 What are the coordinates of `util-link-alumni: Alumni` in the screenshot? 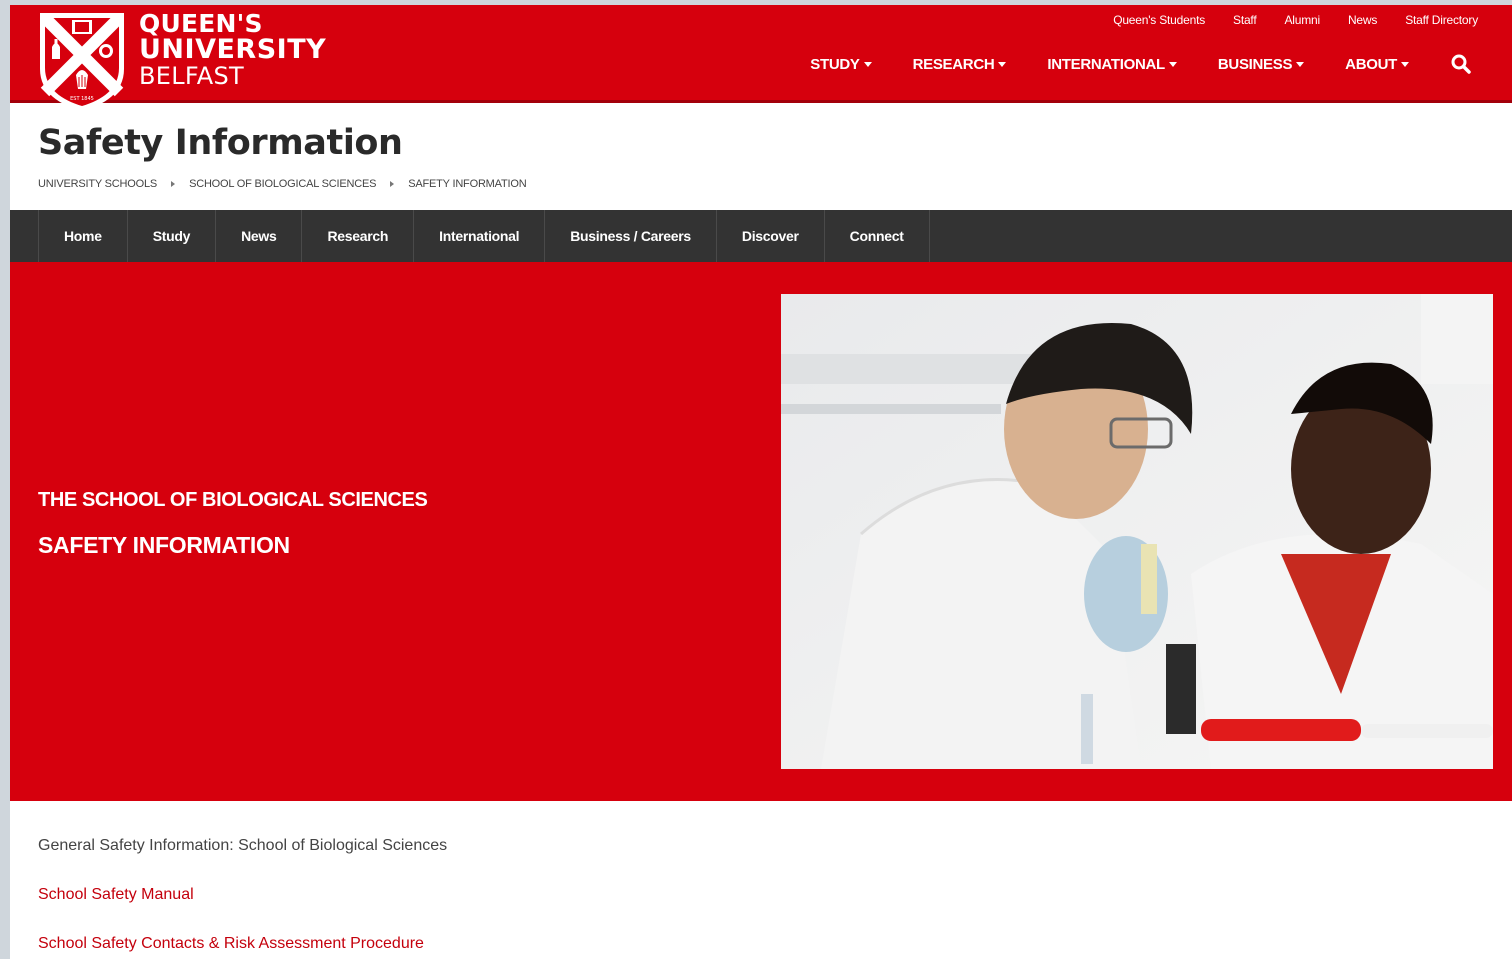 It's located at (1302, 20).